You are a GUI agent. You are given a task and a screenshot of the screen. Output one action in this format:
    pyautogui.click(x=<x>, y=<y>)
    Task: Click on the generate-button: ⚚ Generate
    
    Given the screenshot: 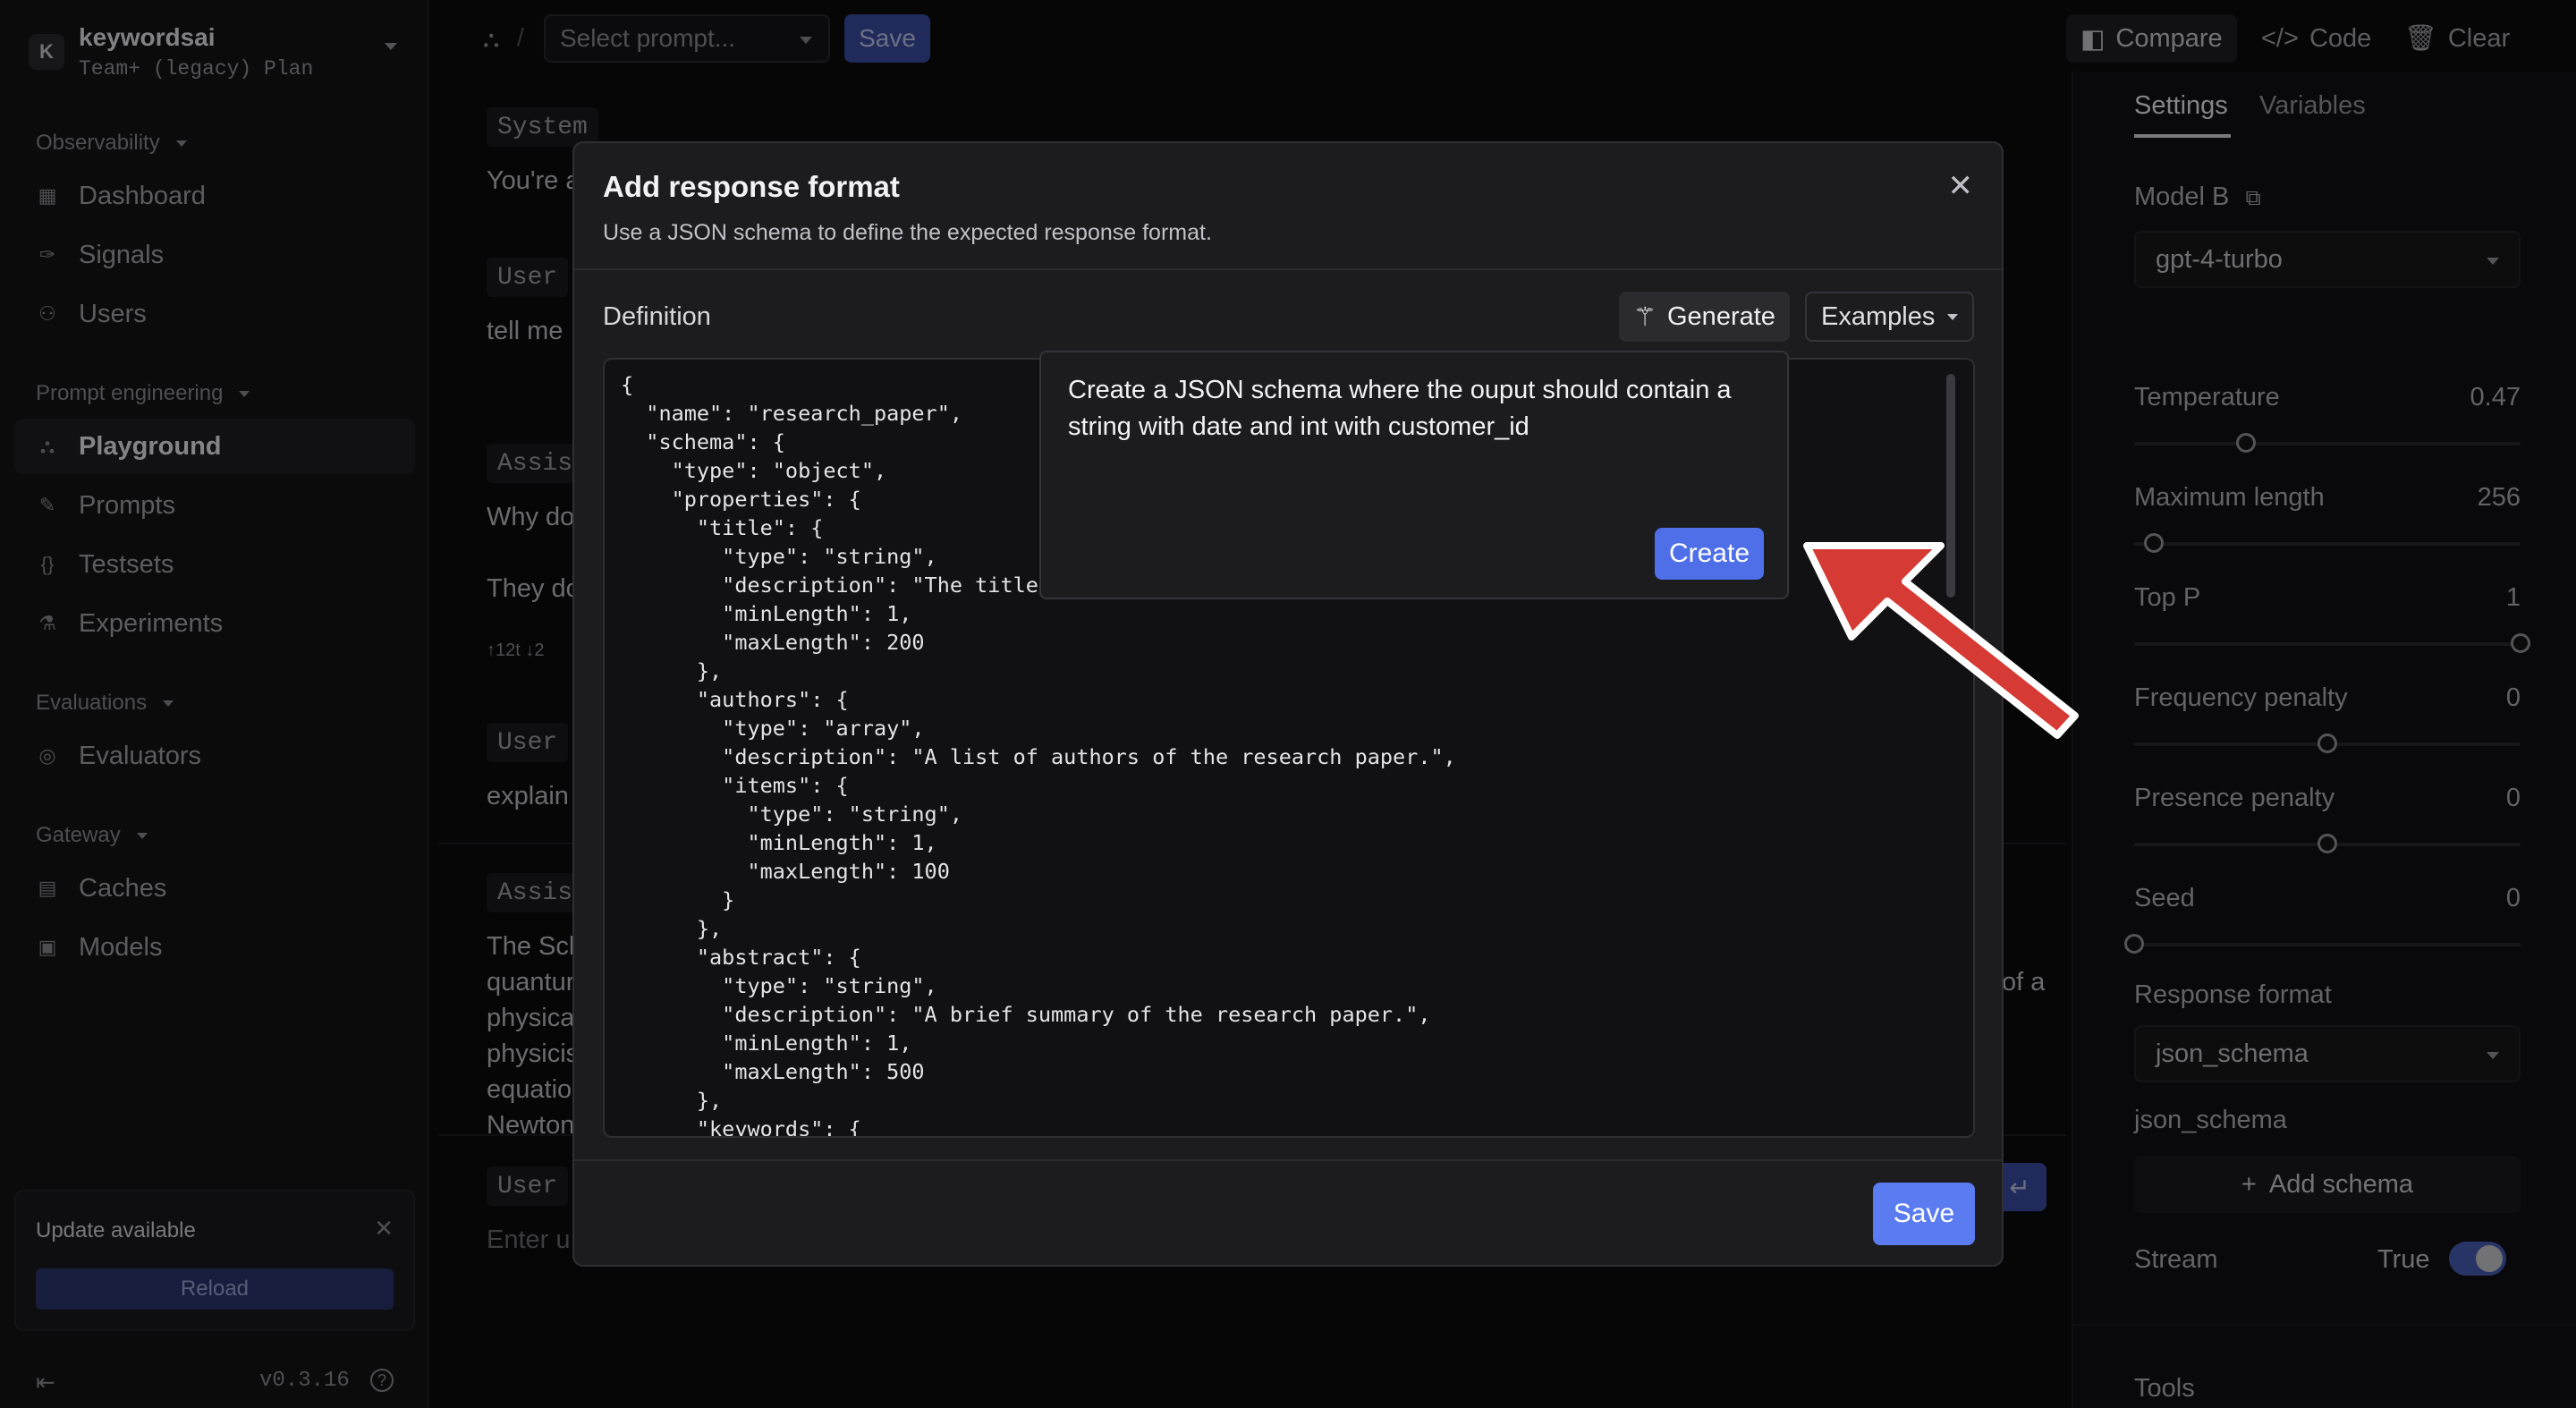 What is the action you would take?
    pyautogui.click(x=1704, y=317)
    